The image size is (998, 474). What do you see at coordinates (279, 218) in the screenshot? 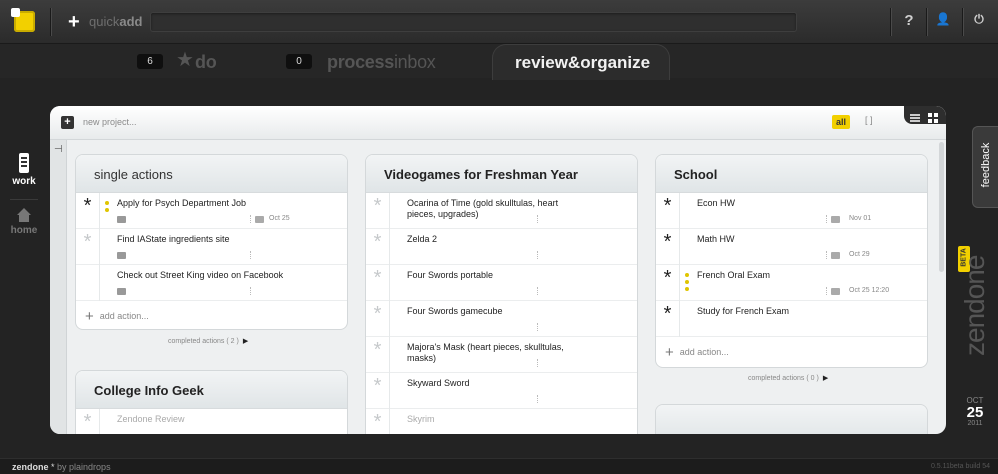
I see `due-date: Oct 25` at bounding box center [279, 218].